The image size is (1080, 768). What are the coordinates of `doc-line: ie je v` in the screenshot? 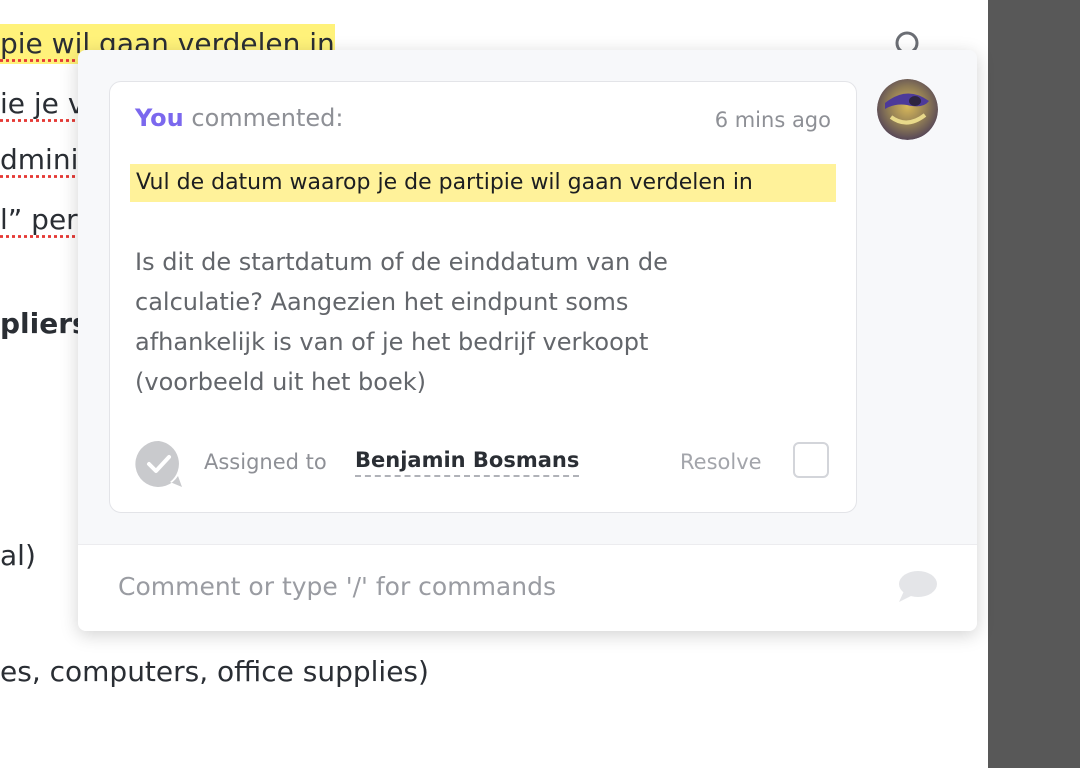 It's located at (42, 104).